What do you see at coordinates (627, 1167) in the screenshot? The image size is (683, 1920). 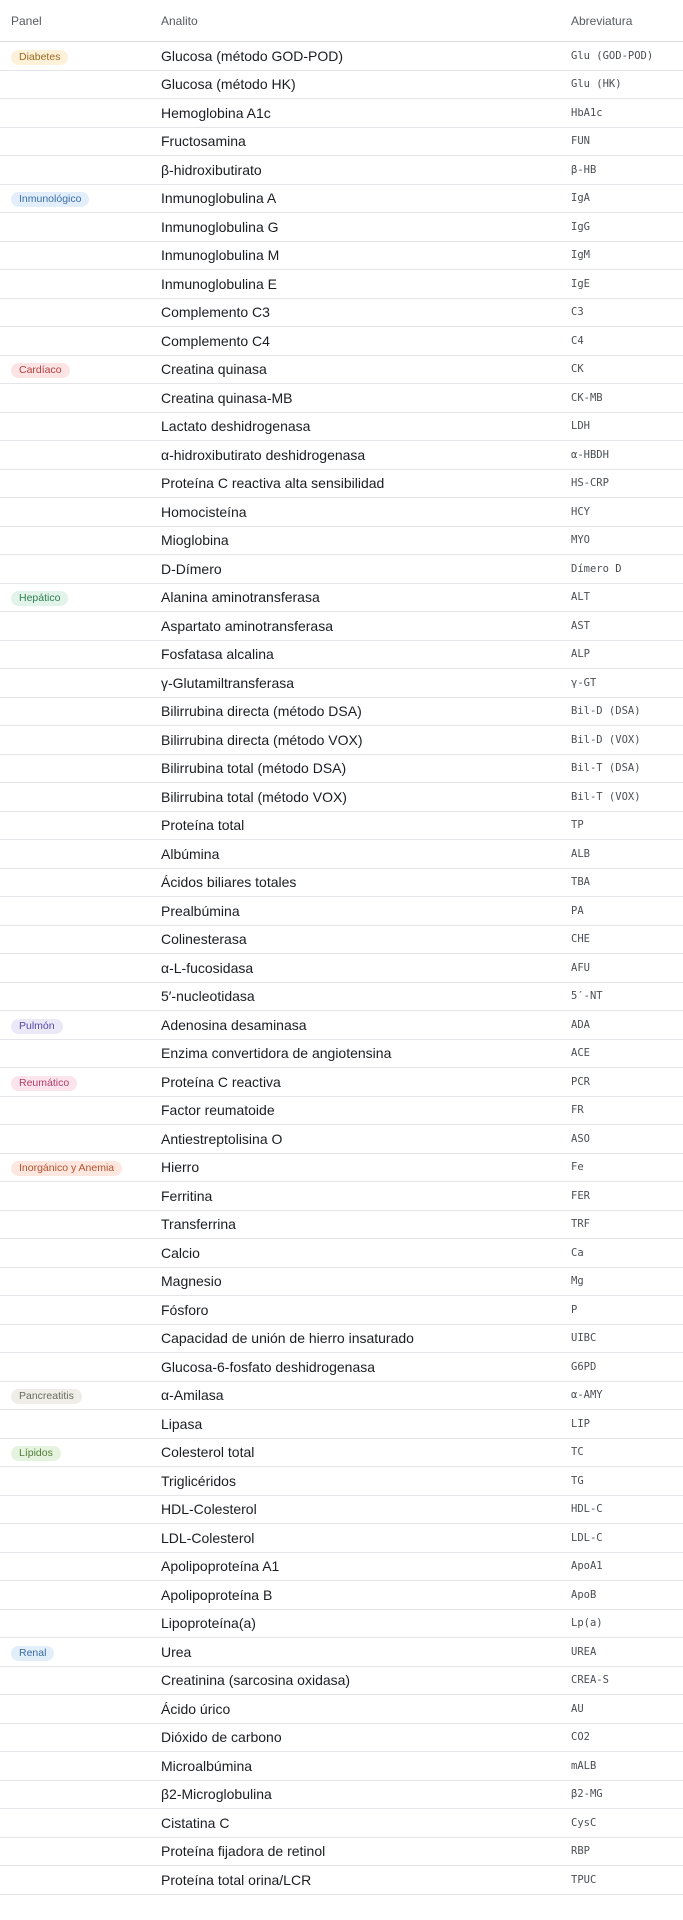 I see `abbreviation-cell: Fe` at bounding box center [627, 1167].